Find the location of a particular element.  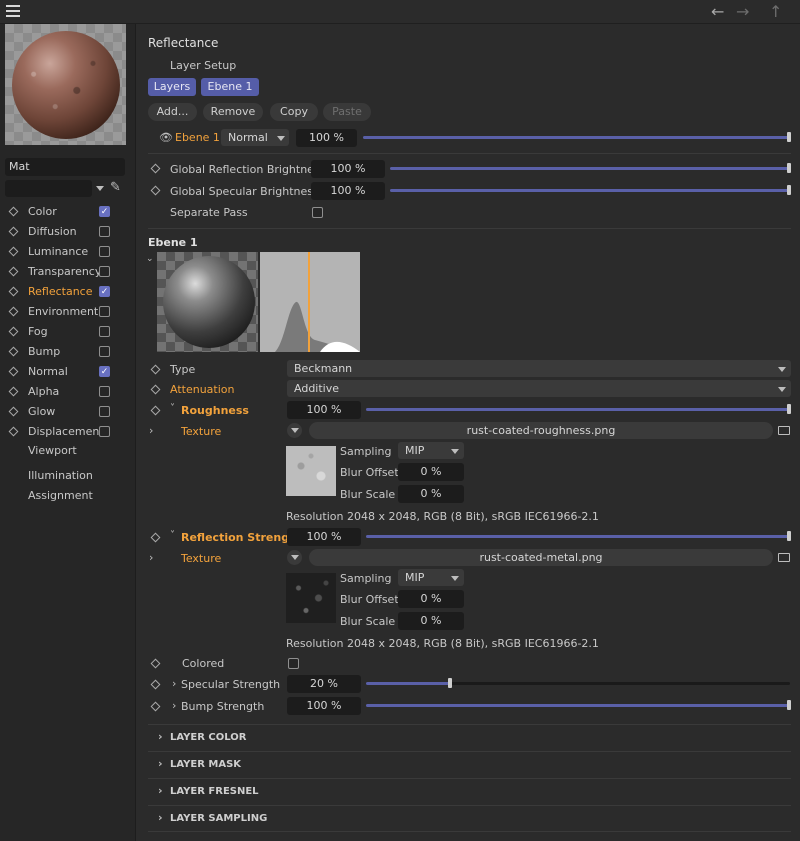

layer-name: Ebene 1 is located at coordinates (197, 137).